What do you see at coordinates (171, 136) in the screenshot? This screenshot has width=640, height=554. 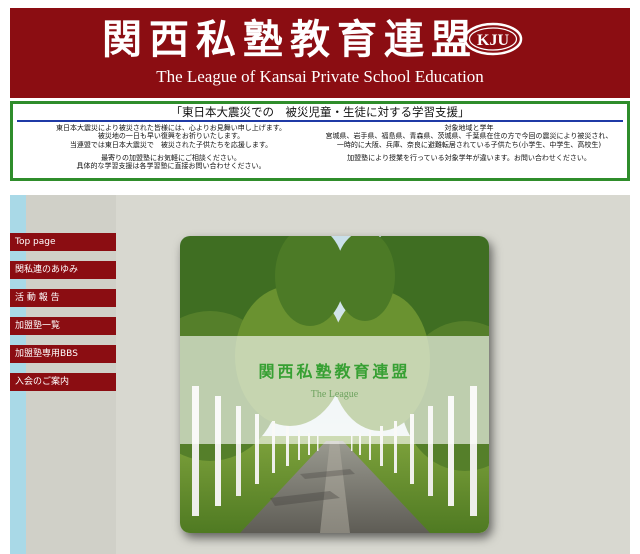 I see `notice-line: 被災地の一日も早い復興をお祈りいたします。` at bounding box center [171, 136].